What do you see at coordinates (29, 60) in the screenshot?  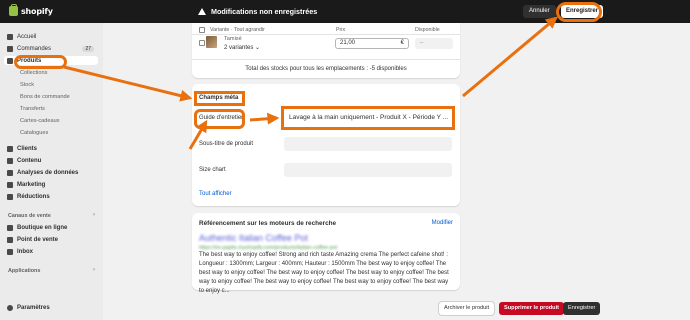 I see `sidebar-item-label: Produits` at bounding box center [29, 60].